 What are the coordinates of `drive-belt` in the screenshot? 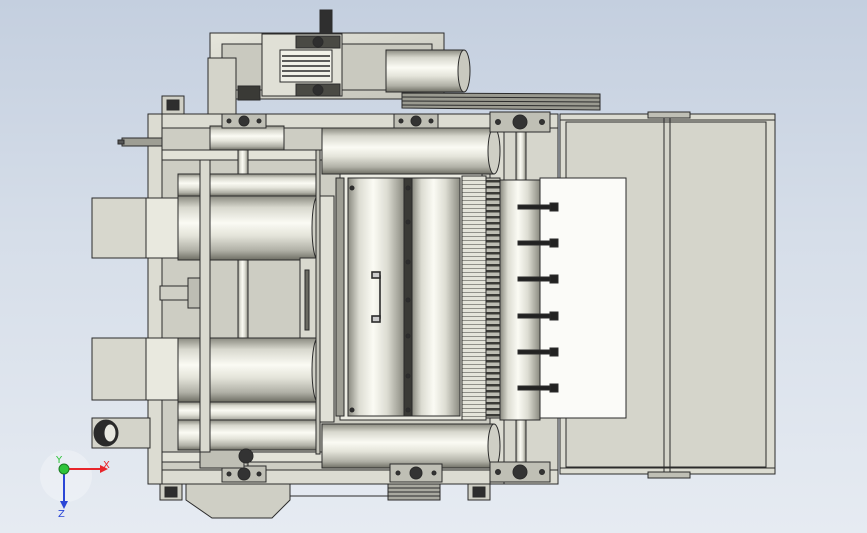 It's located at (501, 101).